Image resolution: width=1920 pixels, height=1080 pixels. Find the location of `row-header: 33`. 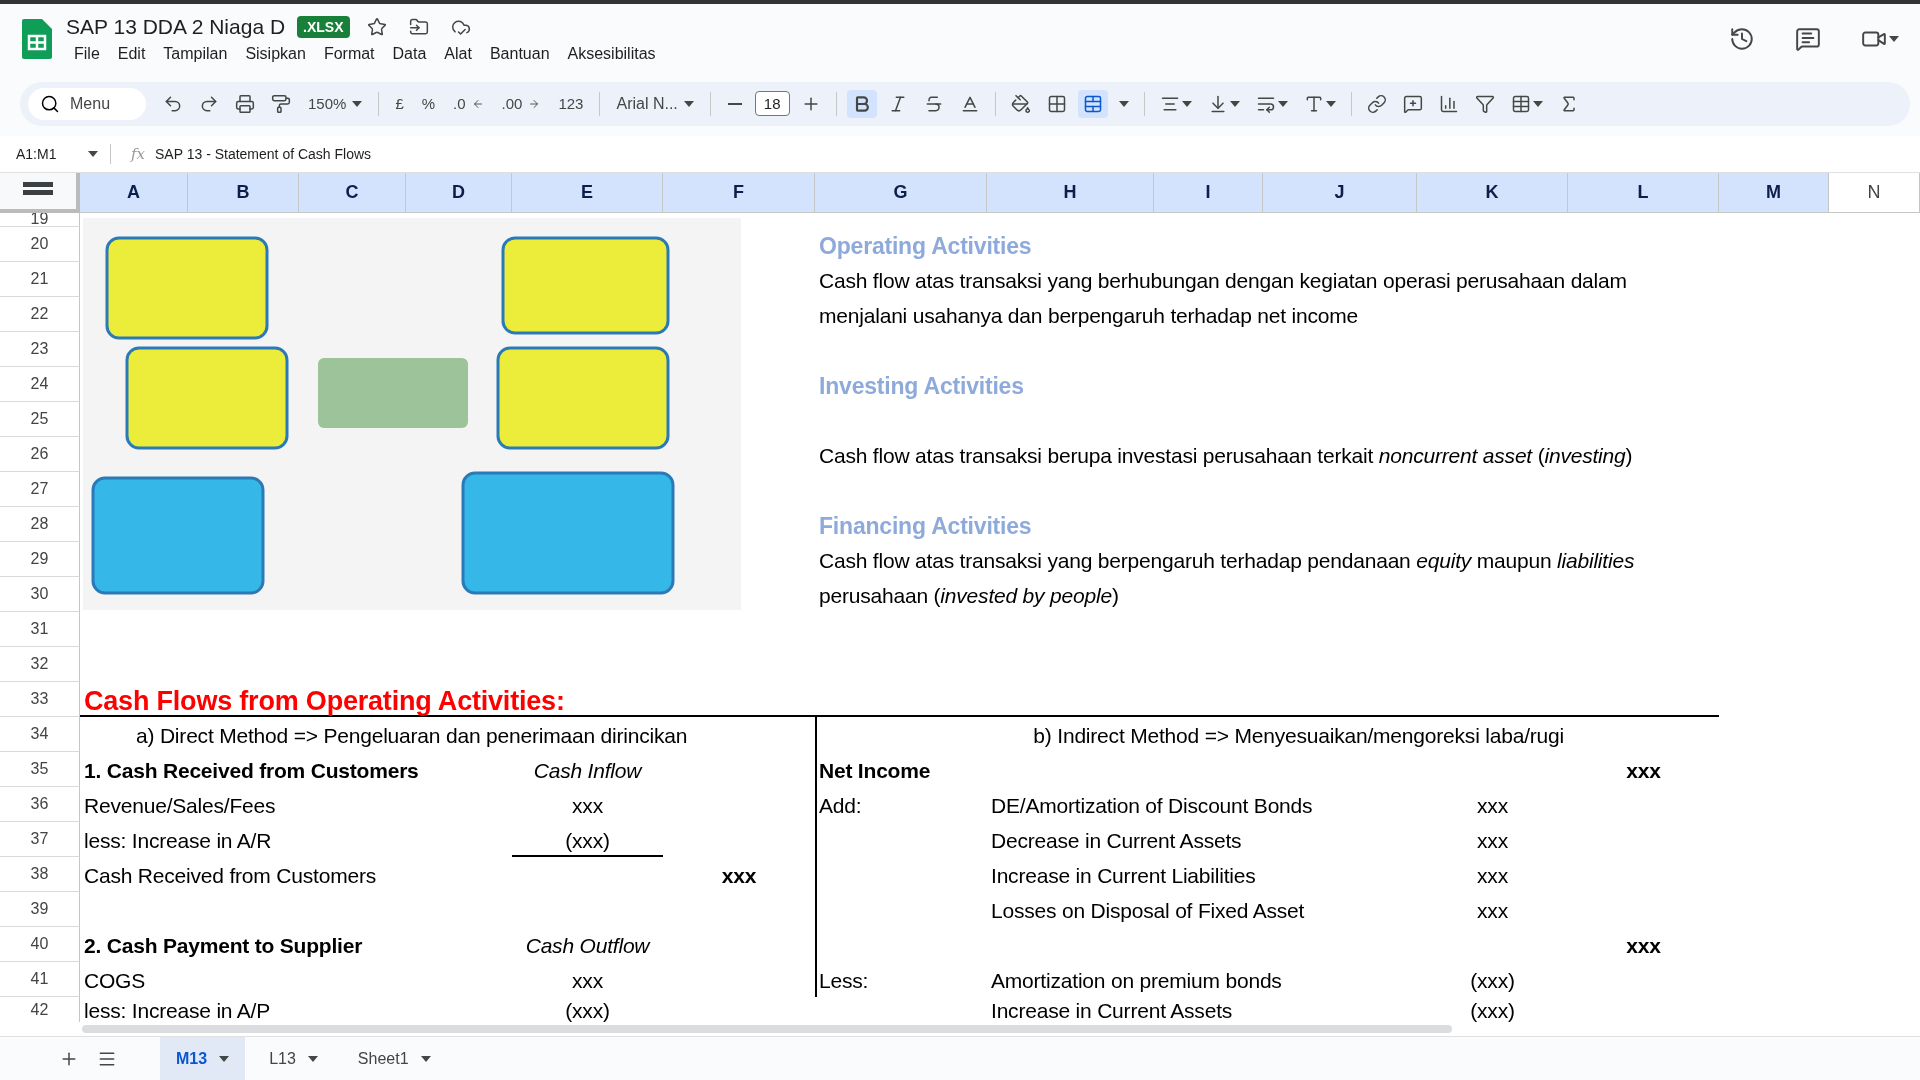

row-header: 33 is located at coordinates (40, 699).